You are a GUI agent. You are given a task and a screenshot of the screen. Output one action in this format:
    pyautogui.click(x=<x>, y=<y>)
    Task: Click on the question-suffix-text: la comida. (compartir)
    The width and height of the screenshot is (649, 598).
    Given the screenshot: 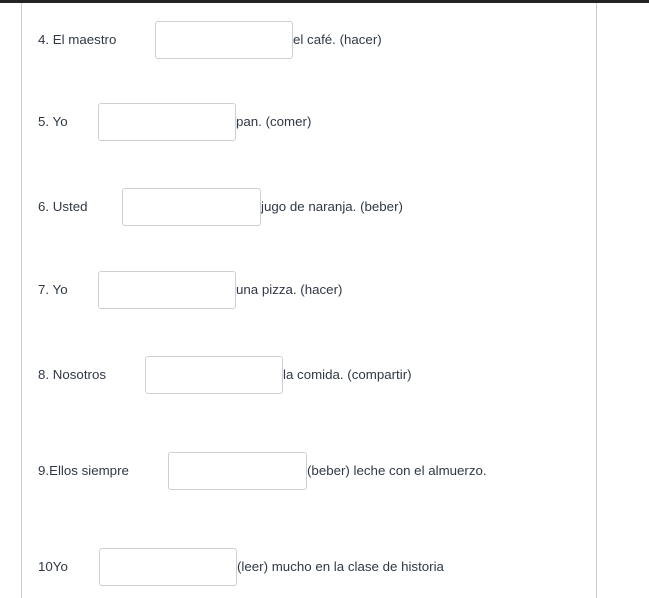 What is the action you would take?
    pyautogui.click(x=347, y=375)
    